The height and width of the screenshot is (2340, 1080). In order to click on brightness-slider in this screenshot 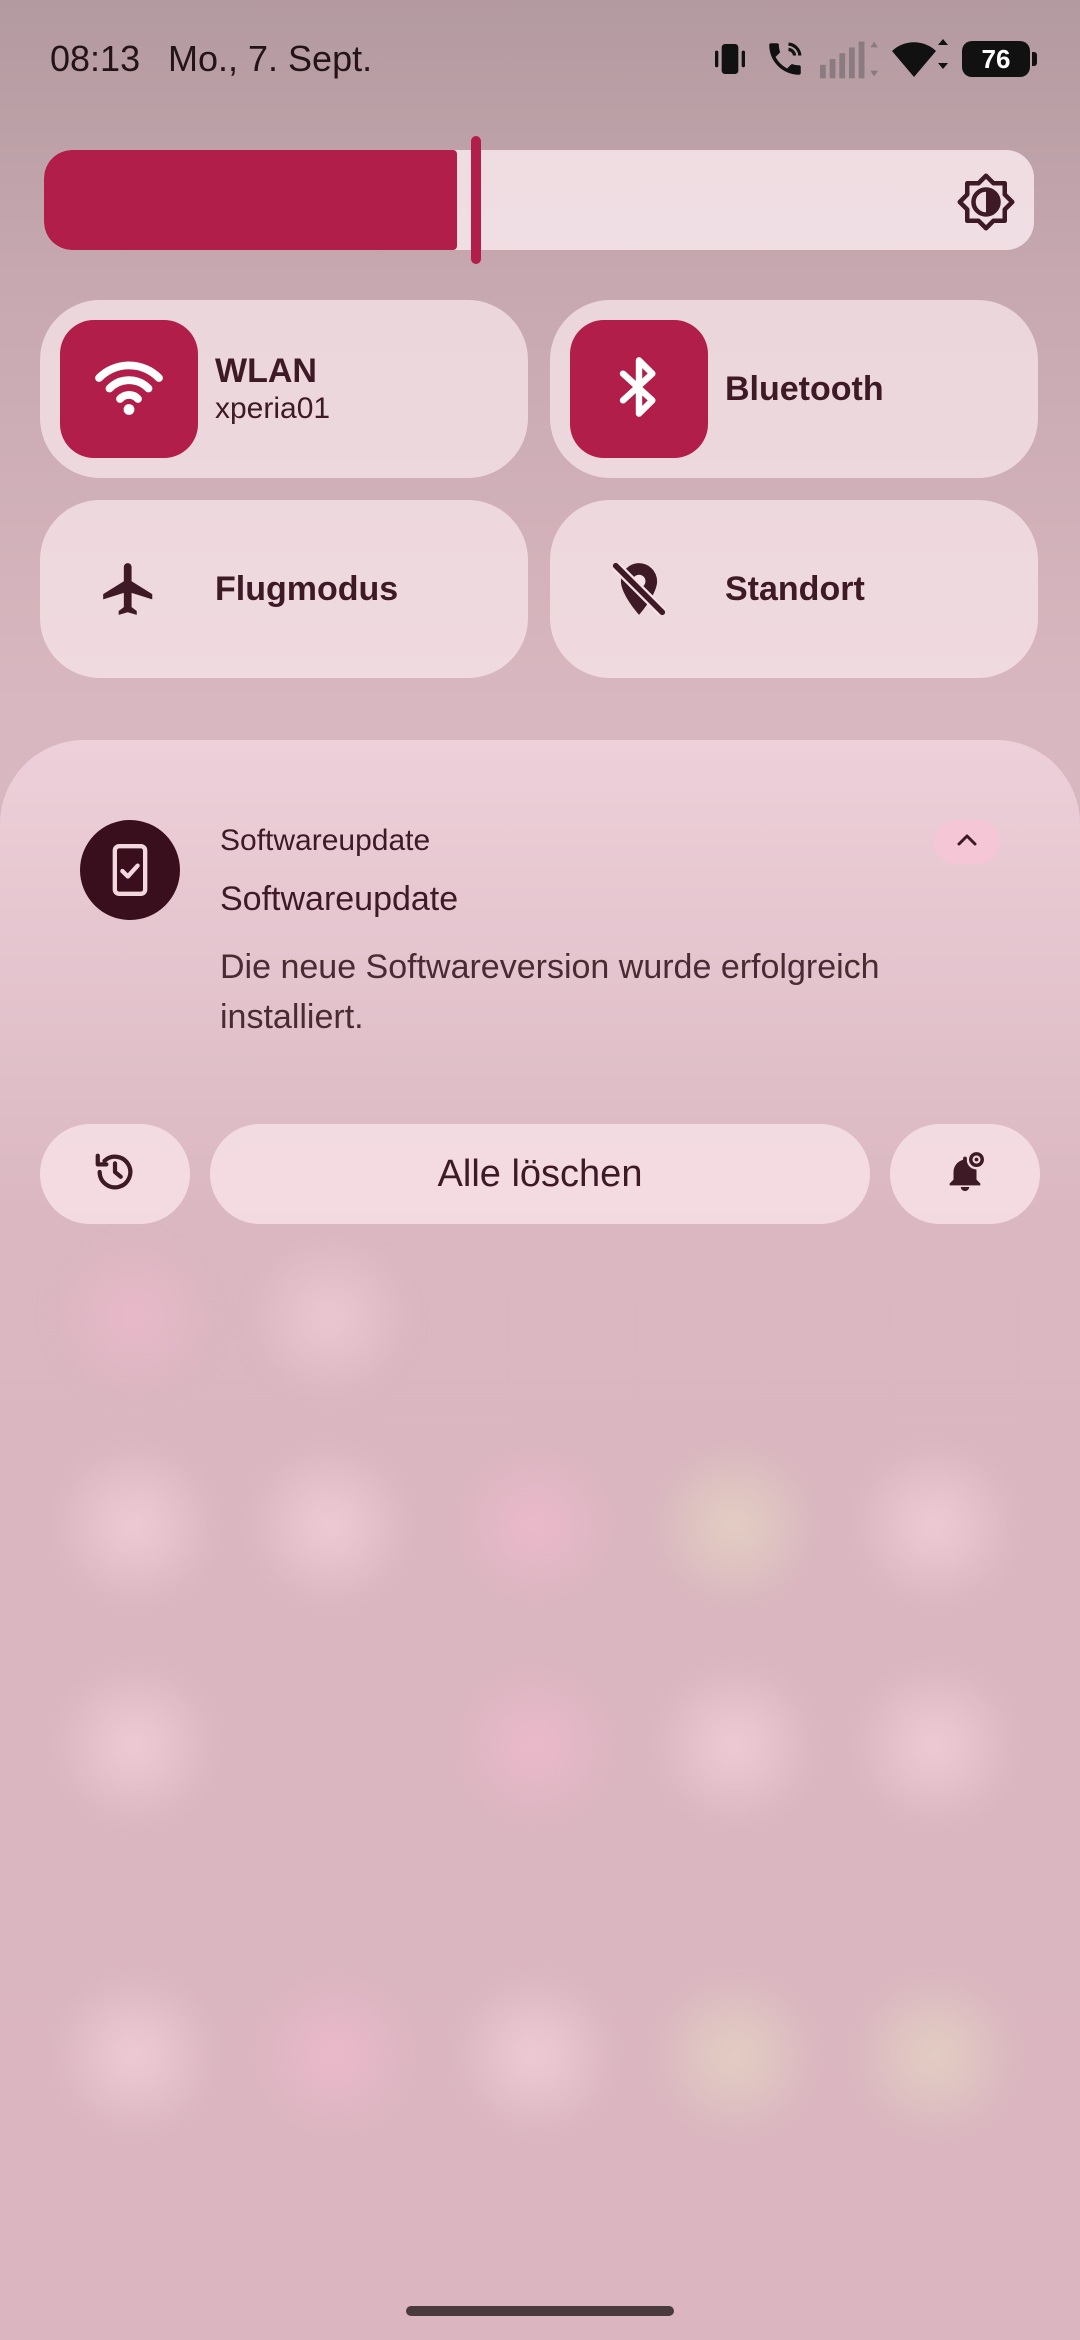, I will do `click(539, 200)`.